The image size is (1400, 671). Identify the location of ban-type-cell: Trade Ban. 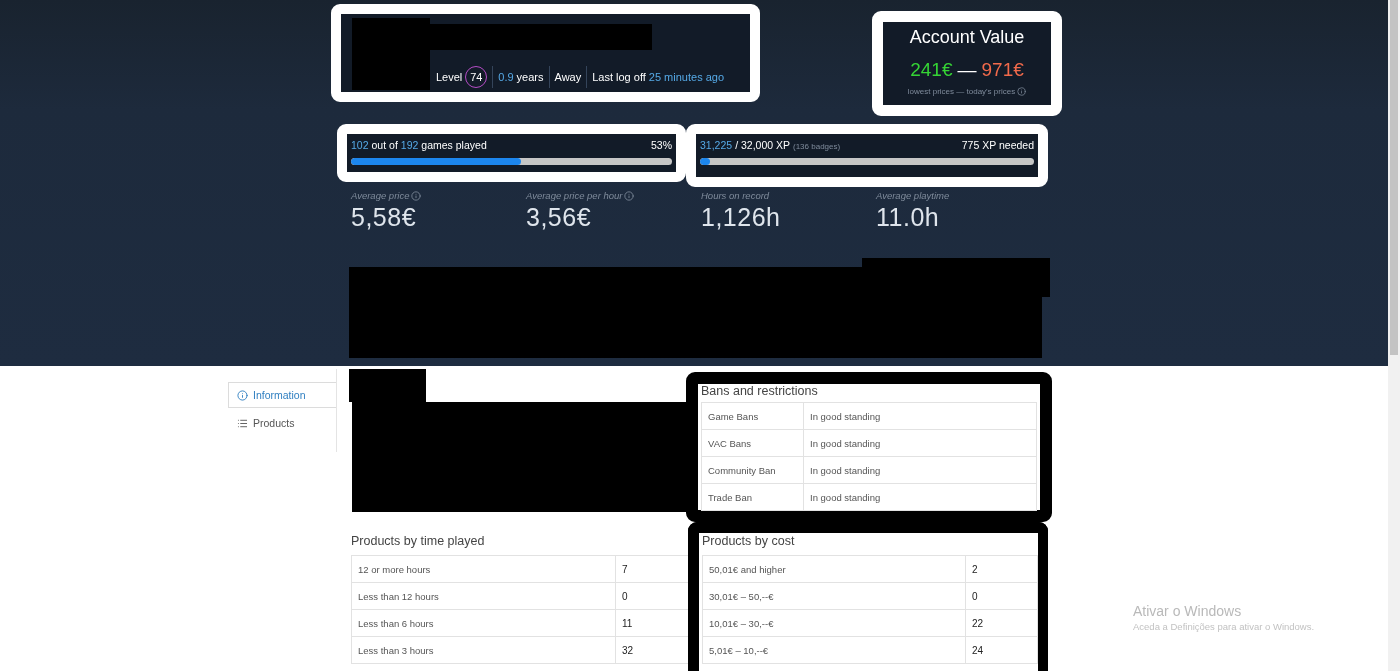
(753, 497).